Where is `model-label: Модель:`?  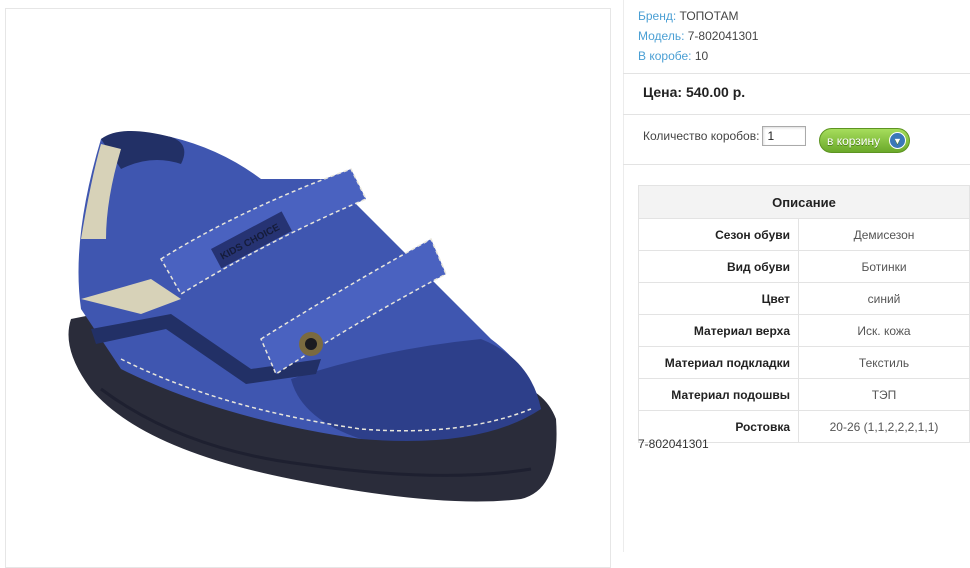 model-label: Модель: is located at coordinates (661, 36).